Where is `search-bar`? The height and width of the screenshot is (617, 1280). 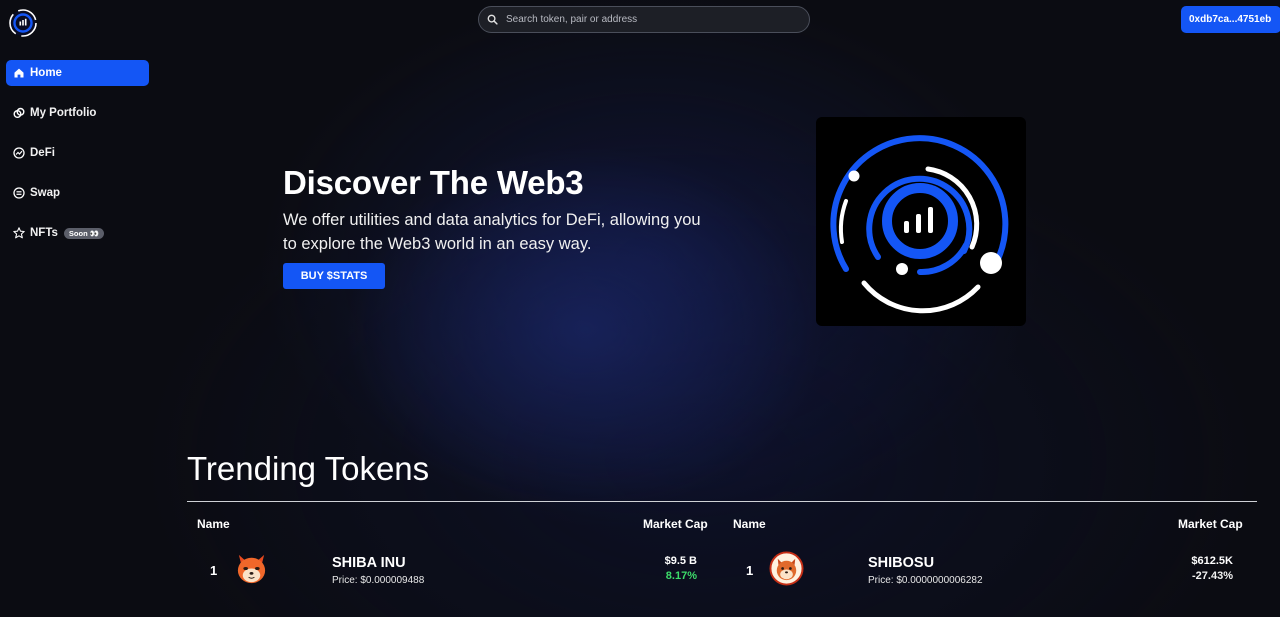
search-bar is located at coordinates (644, 19).